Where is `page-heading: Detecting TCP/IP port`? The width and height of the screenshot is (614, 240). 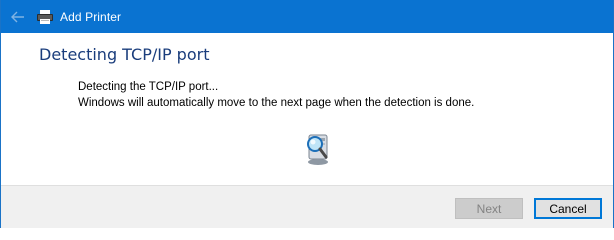
page-heading: Detecting TCP/IP port is located at coordinates (124, 54).